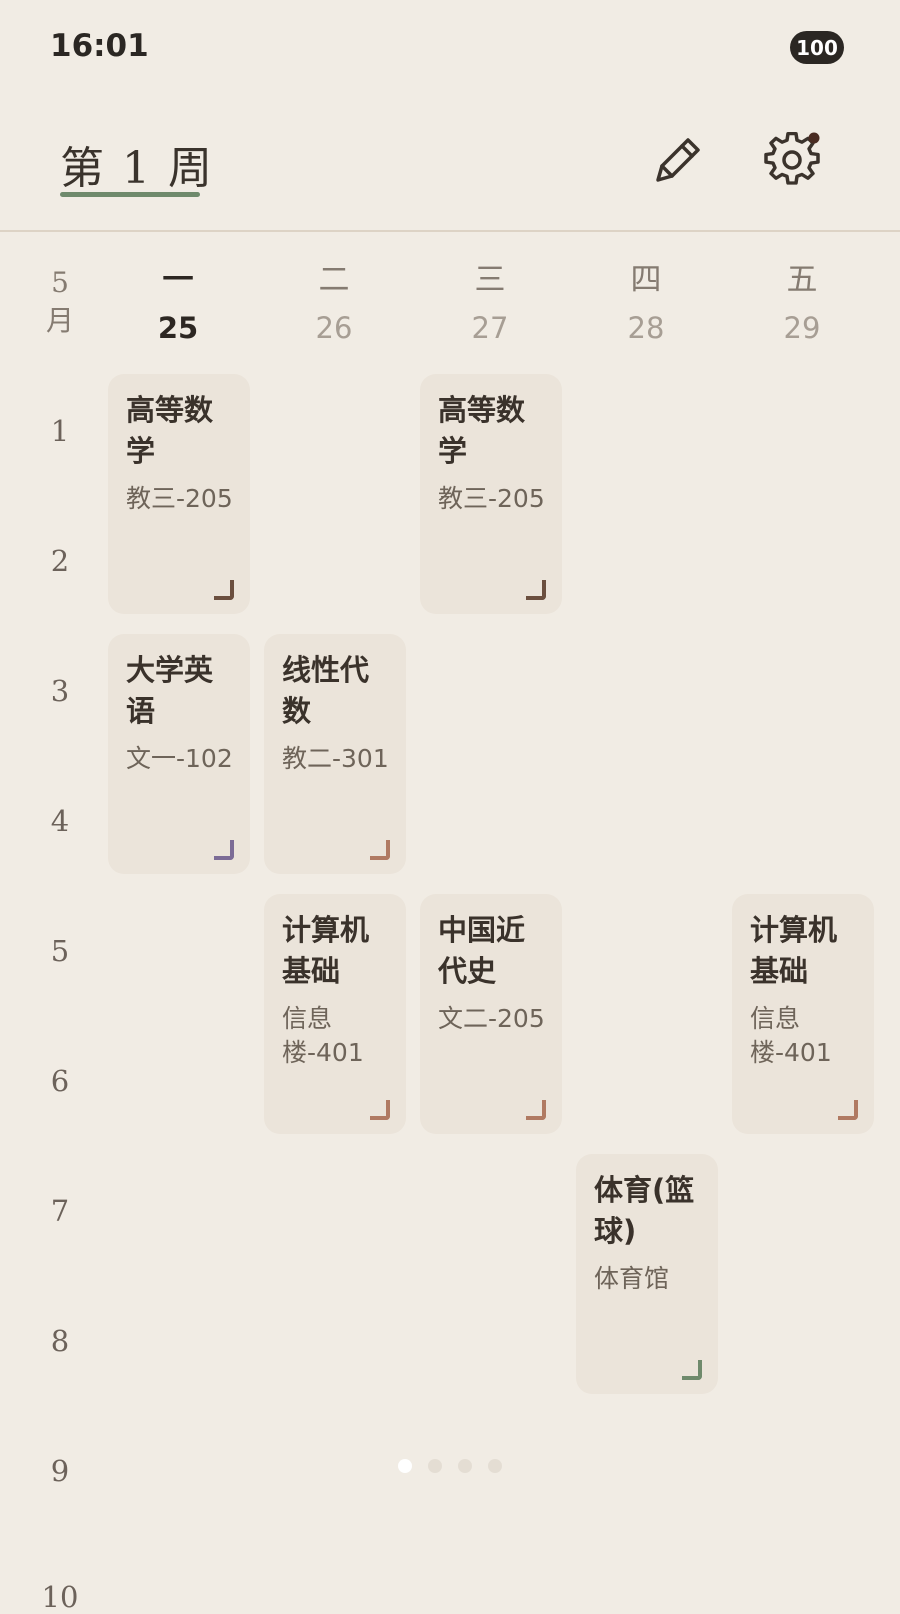  Describe the element at coordinates (178, 328) in the screenshot. I see `day-date: 25` at that location.